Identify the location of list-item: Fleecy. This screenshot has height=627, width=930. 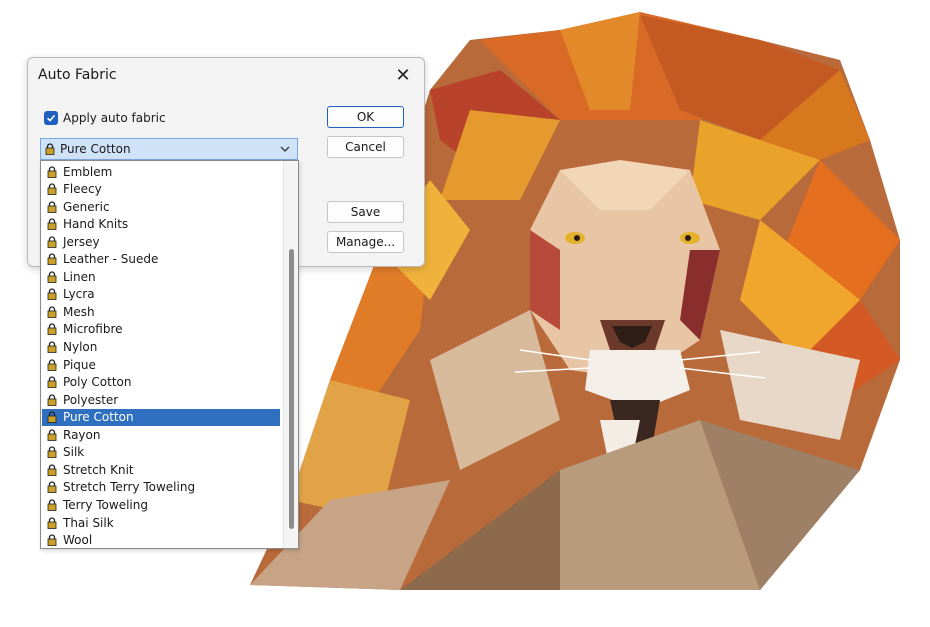
(161, 189).